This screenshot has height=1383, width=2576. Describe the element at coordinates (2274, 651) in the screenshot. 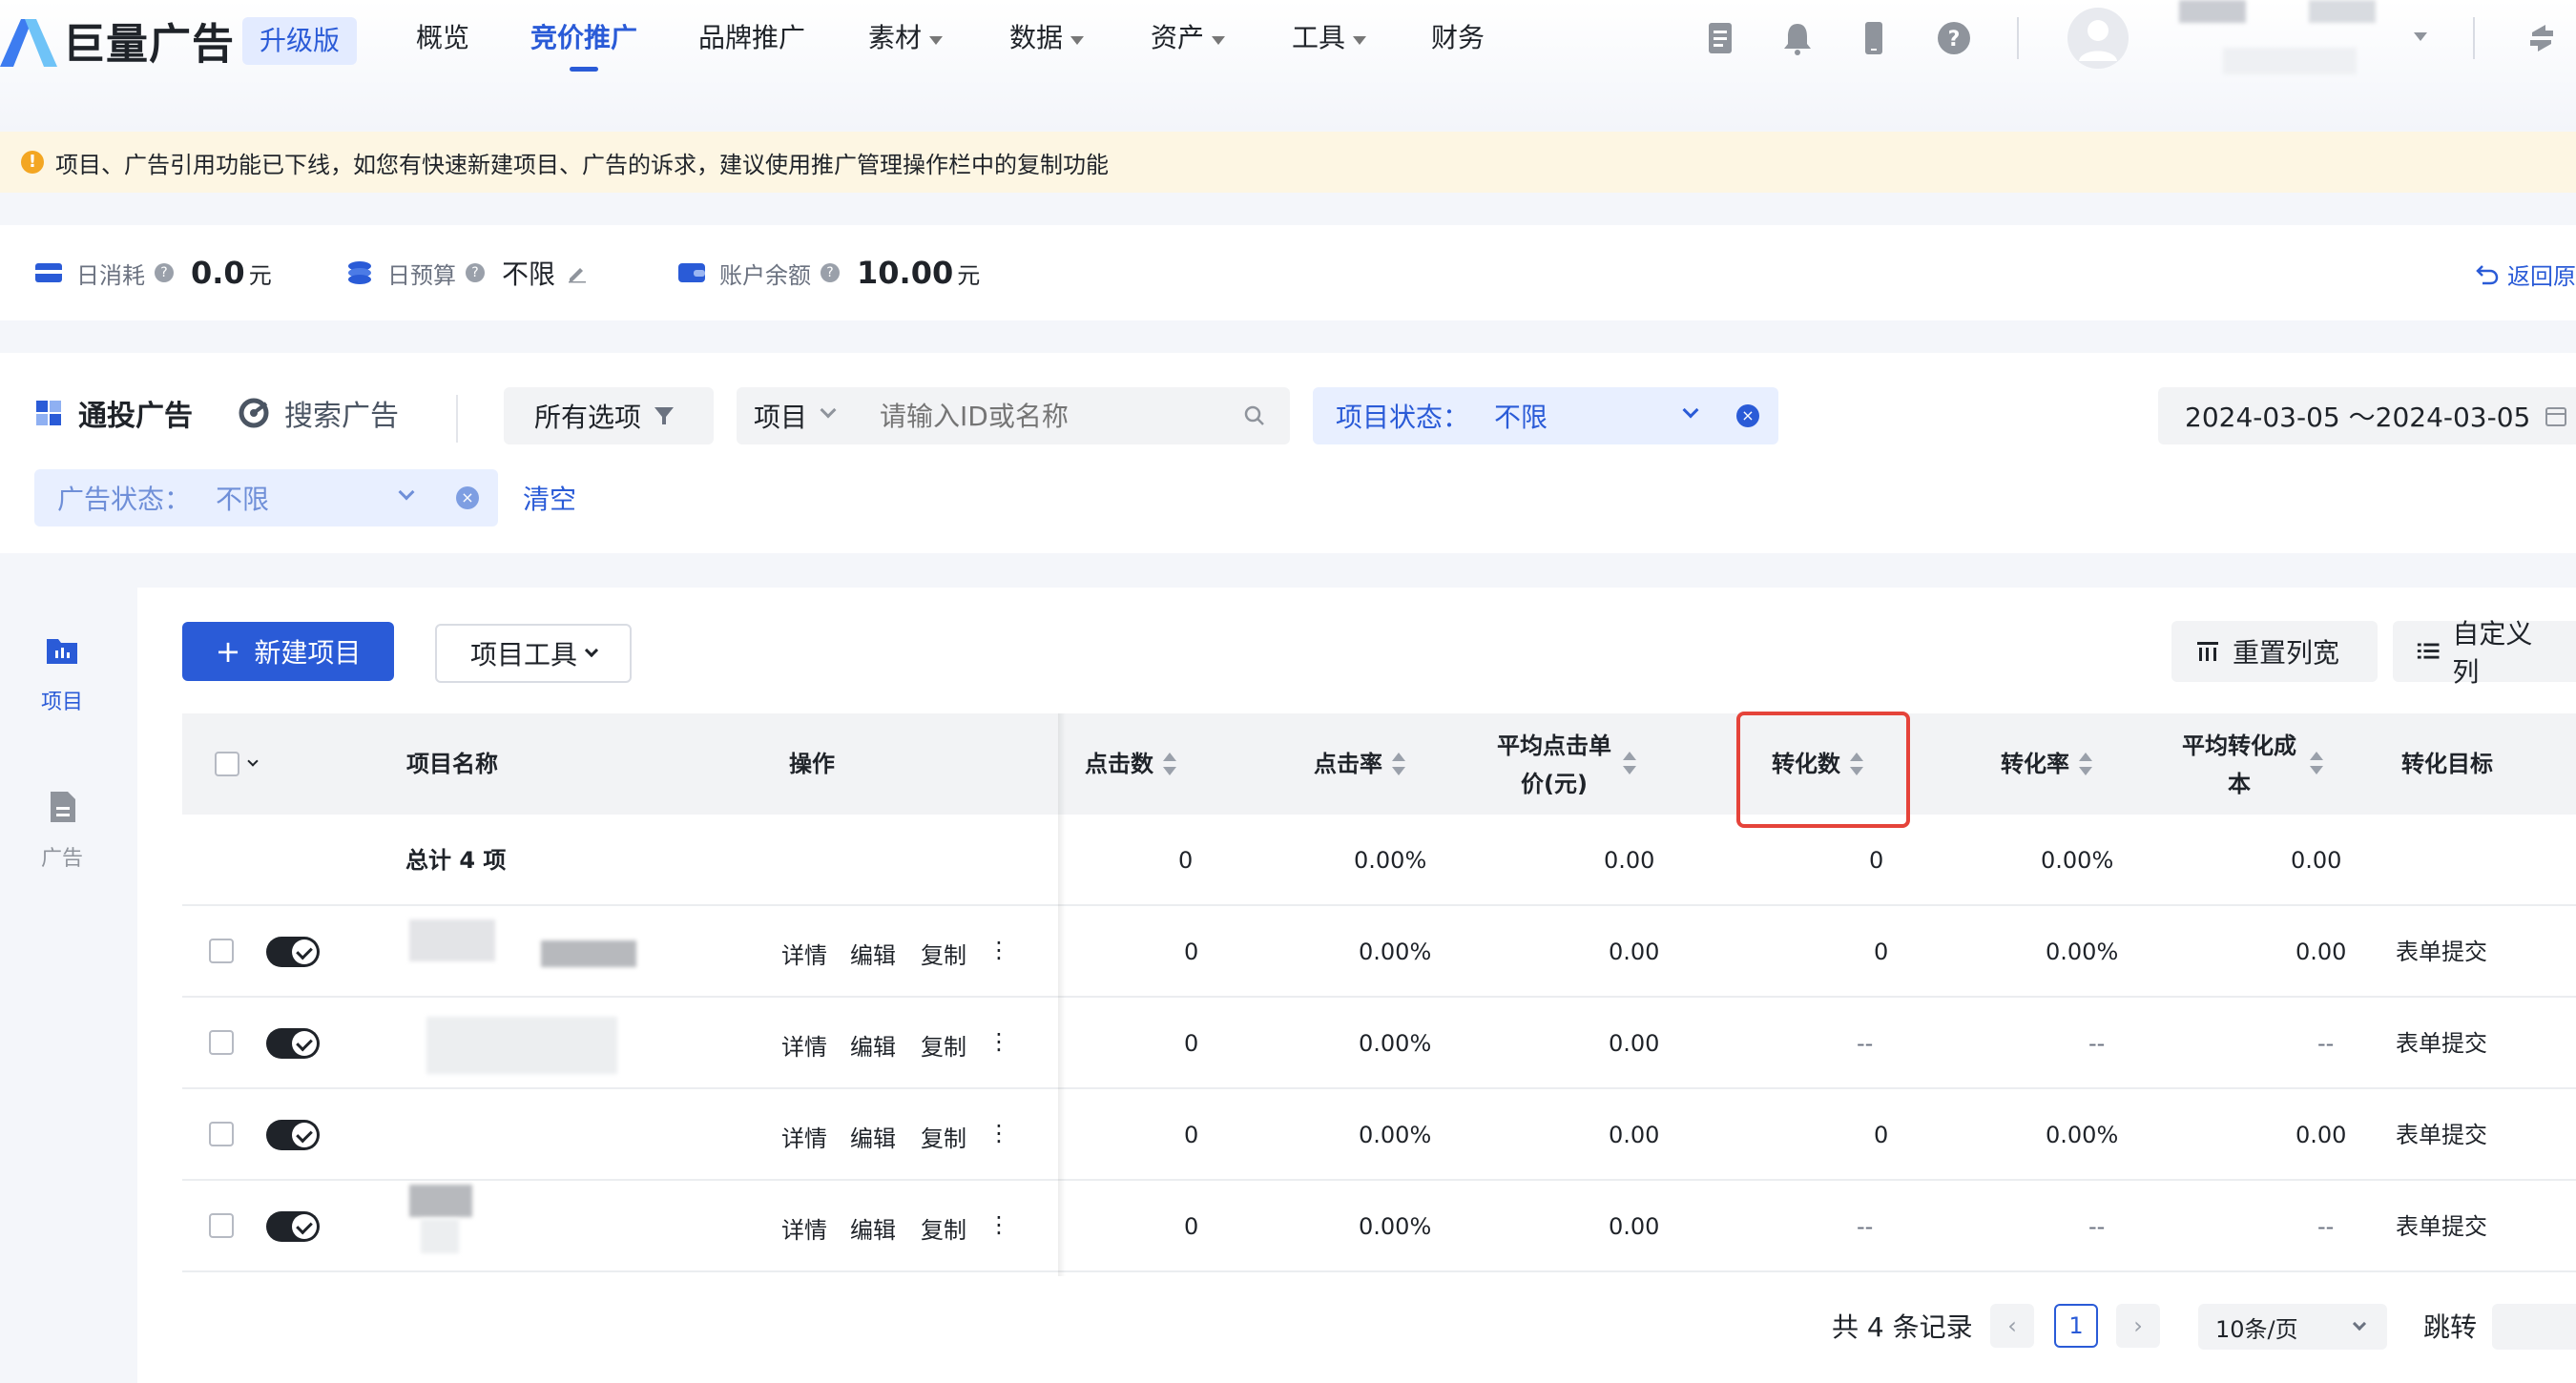

I see `reset-column-width-button: 重置列宽` at that location.